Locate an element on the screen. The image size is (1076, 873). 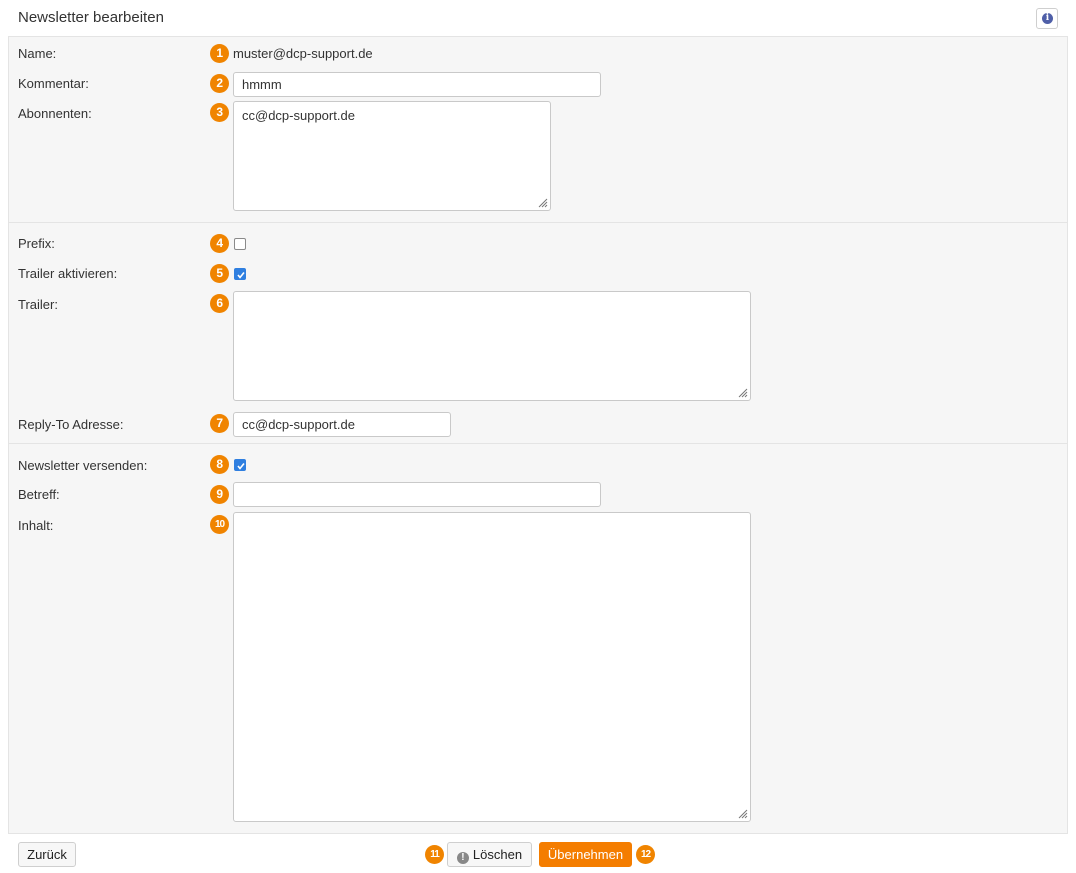
info-icon: i is located at coordinates (1047, 18).